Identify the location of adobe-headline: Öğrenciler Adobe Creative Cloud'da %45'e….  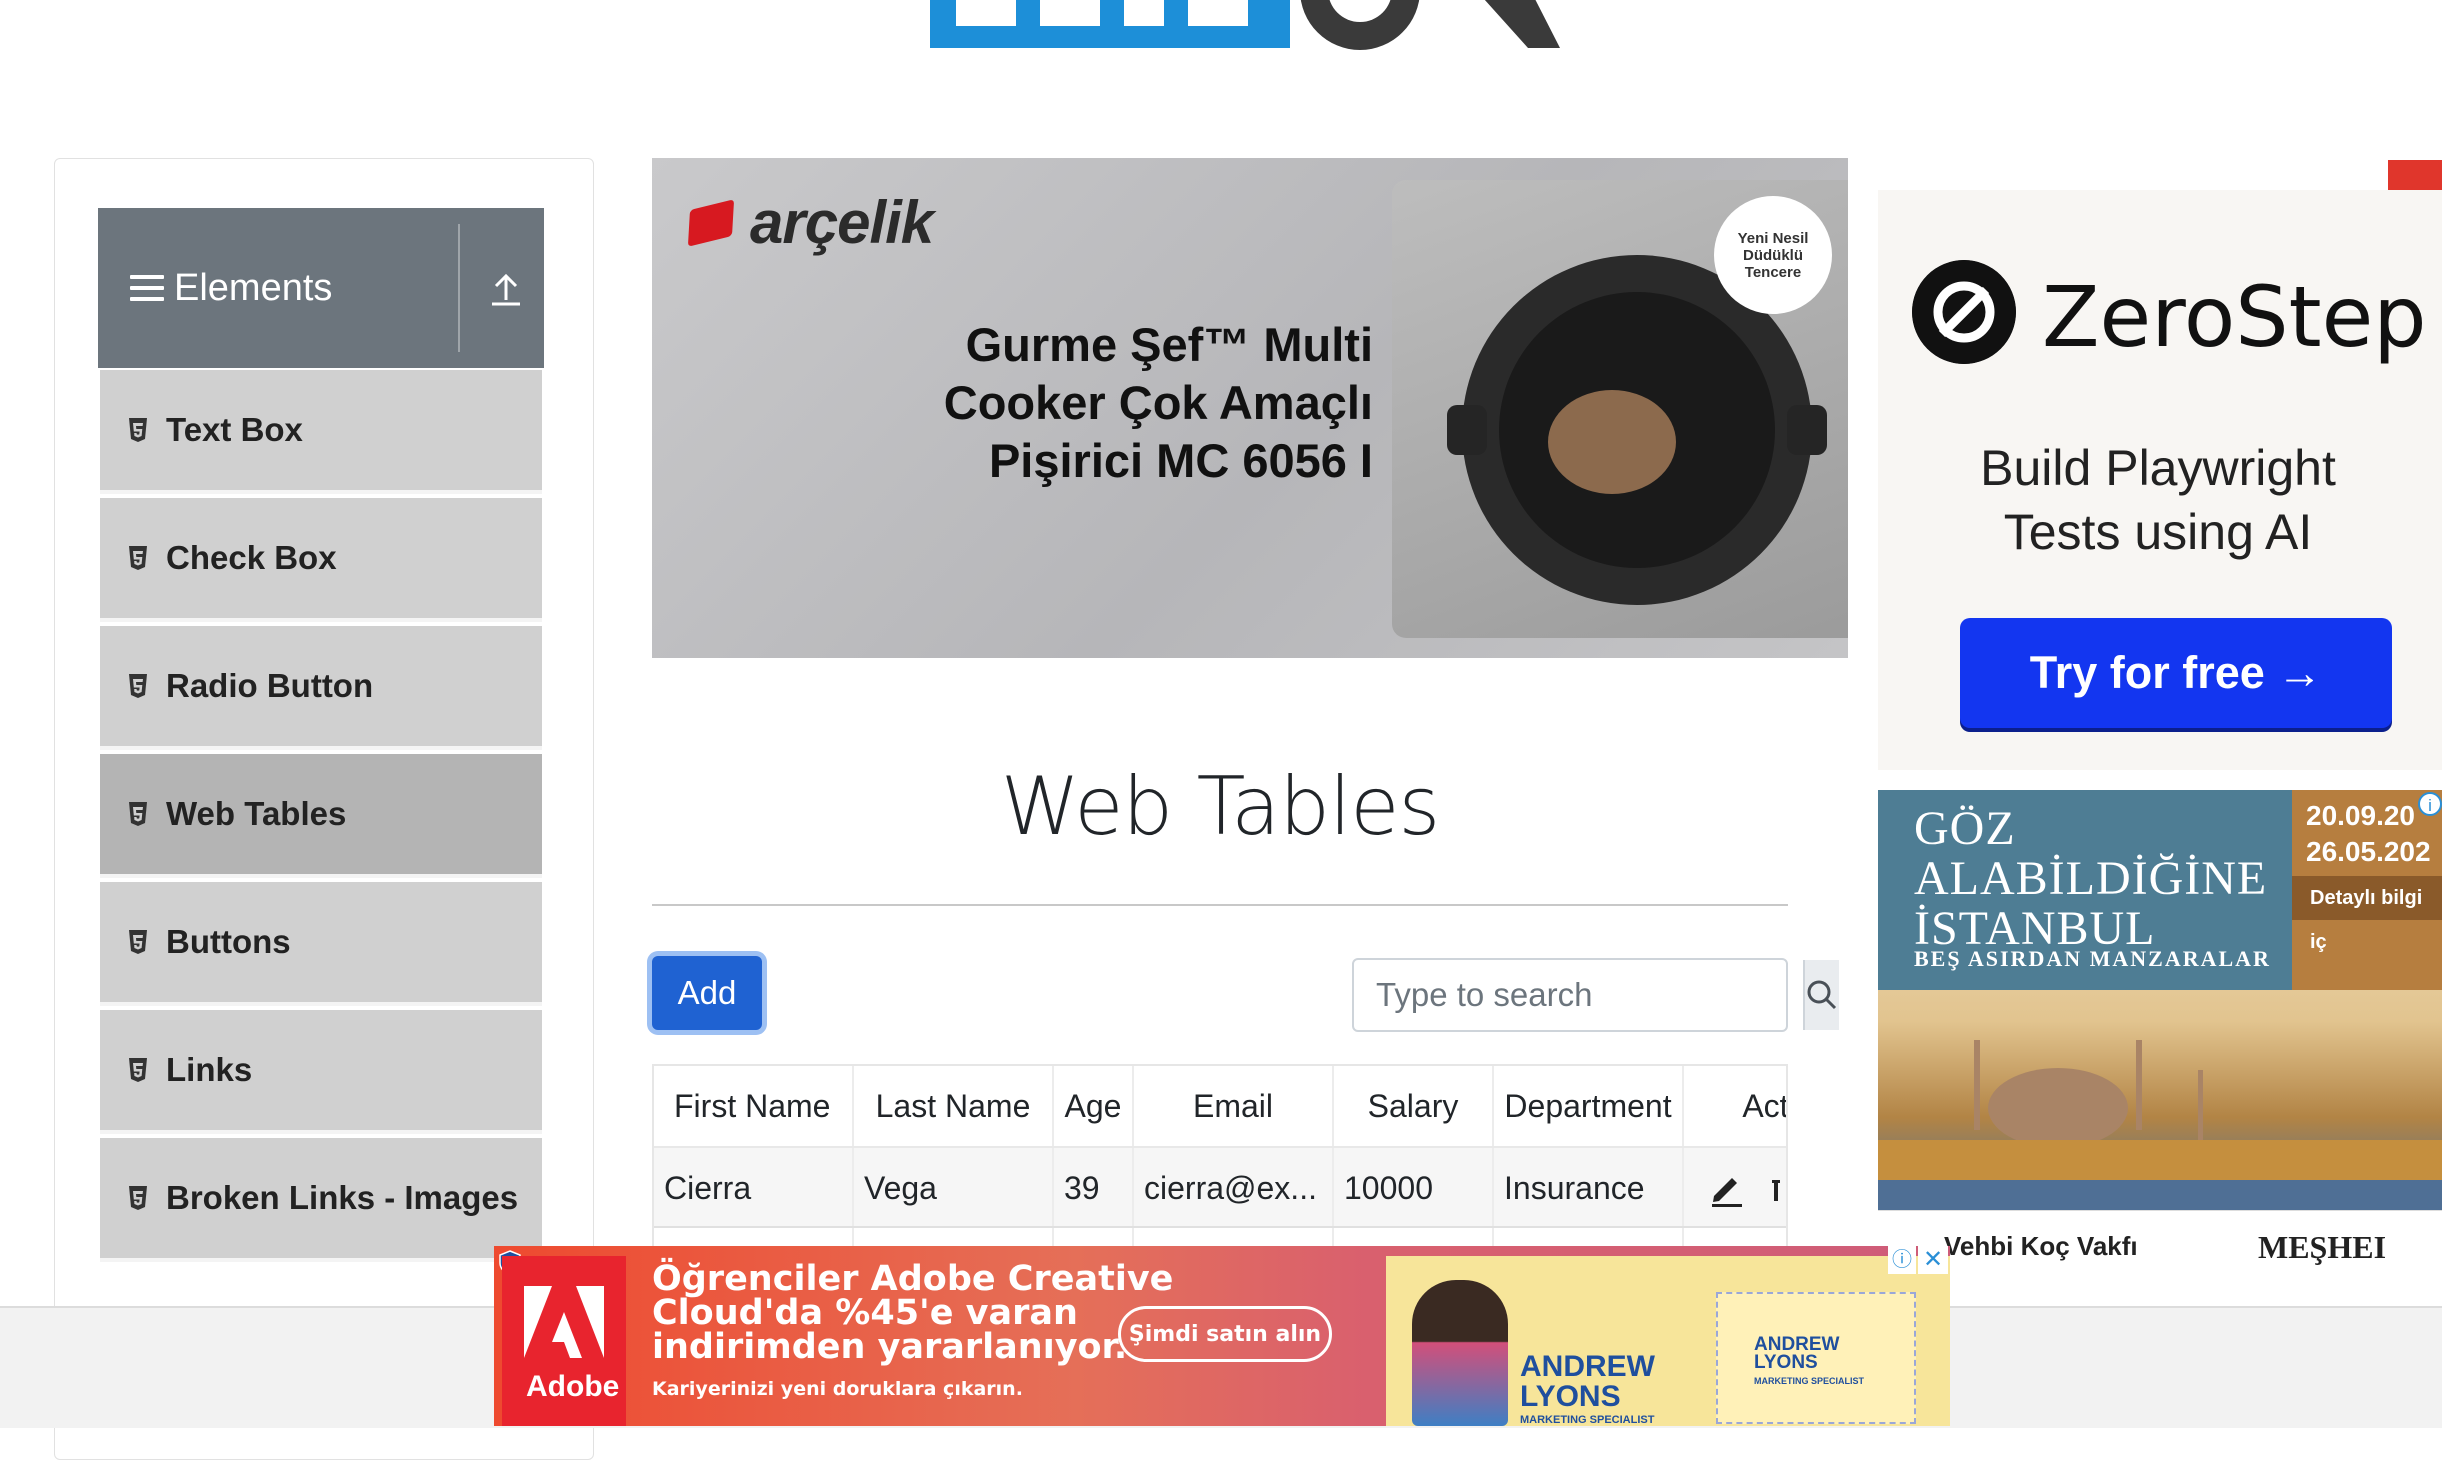
(913, 1313).